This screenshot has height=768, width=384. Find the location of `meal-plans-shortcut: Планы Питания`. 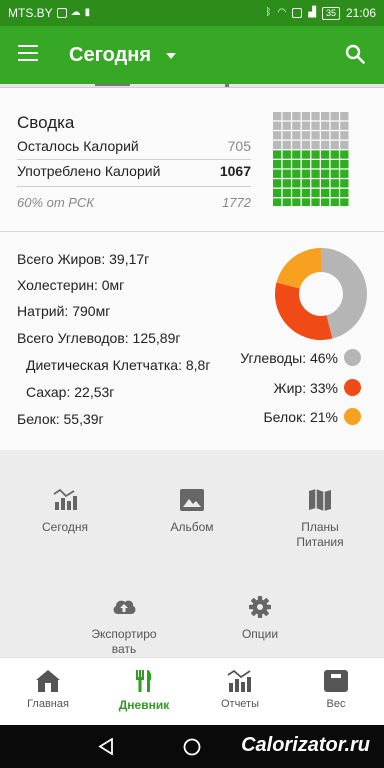

meal-plans-shortcut: Планы Питания is located at coordinates (320, 519).